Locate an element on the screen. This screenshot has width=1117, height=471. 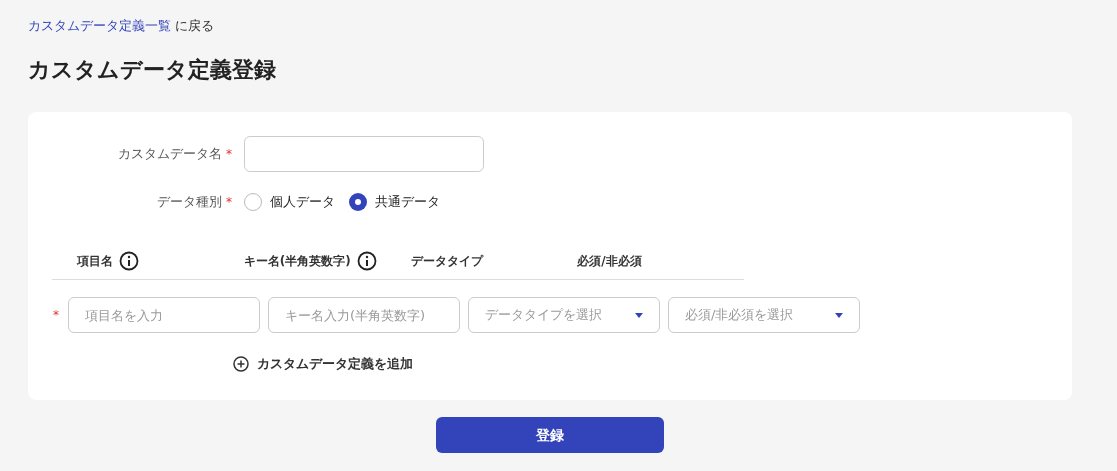
back-link: カスタムデータ定義一覧 is located at coordinates (99, 26).